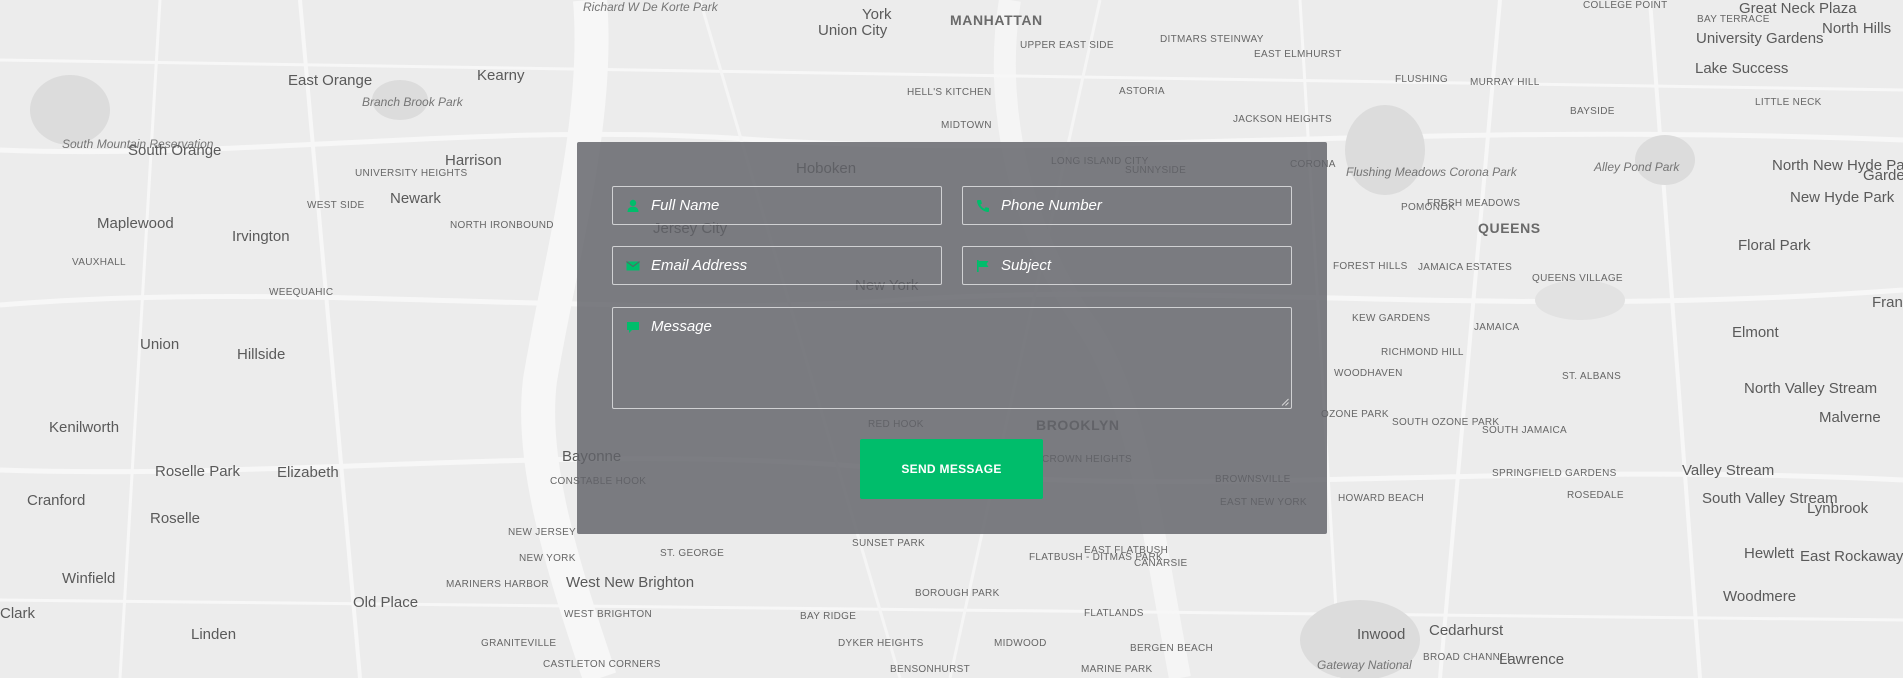  What do you see at coordinates (1282, 119) in the screenshot?
I see `map-label: JACKSON HEIGHTS` at bounding box center [1282, 119].